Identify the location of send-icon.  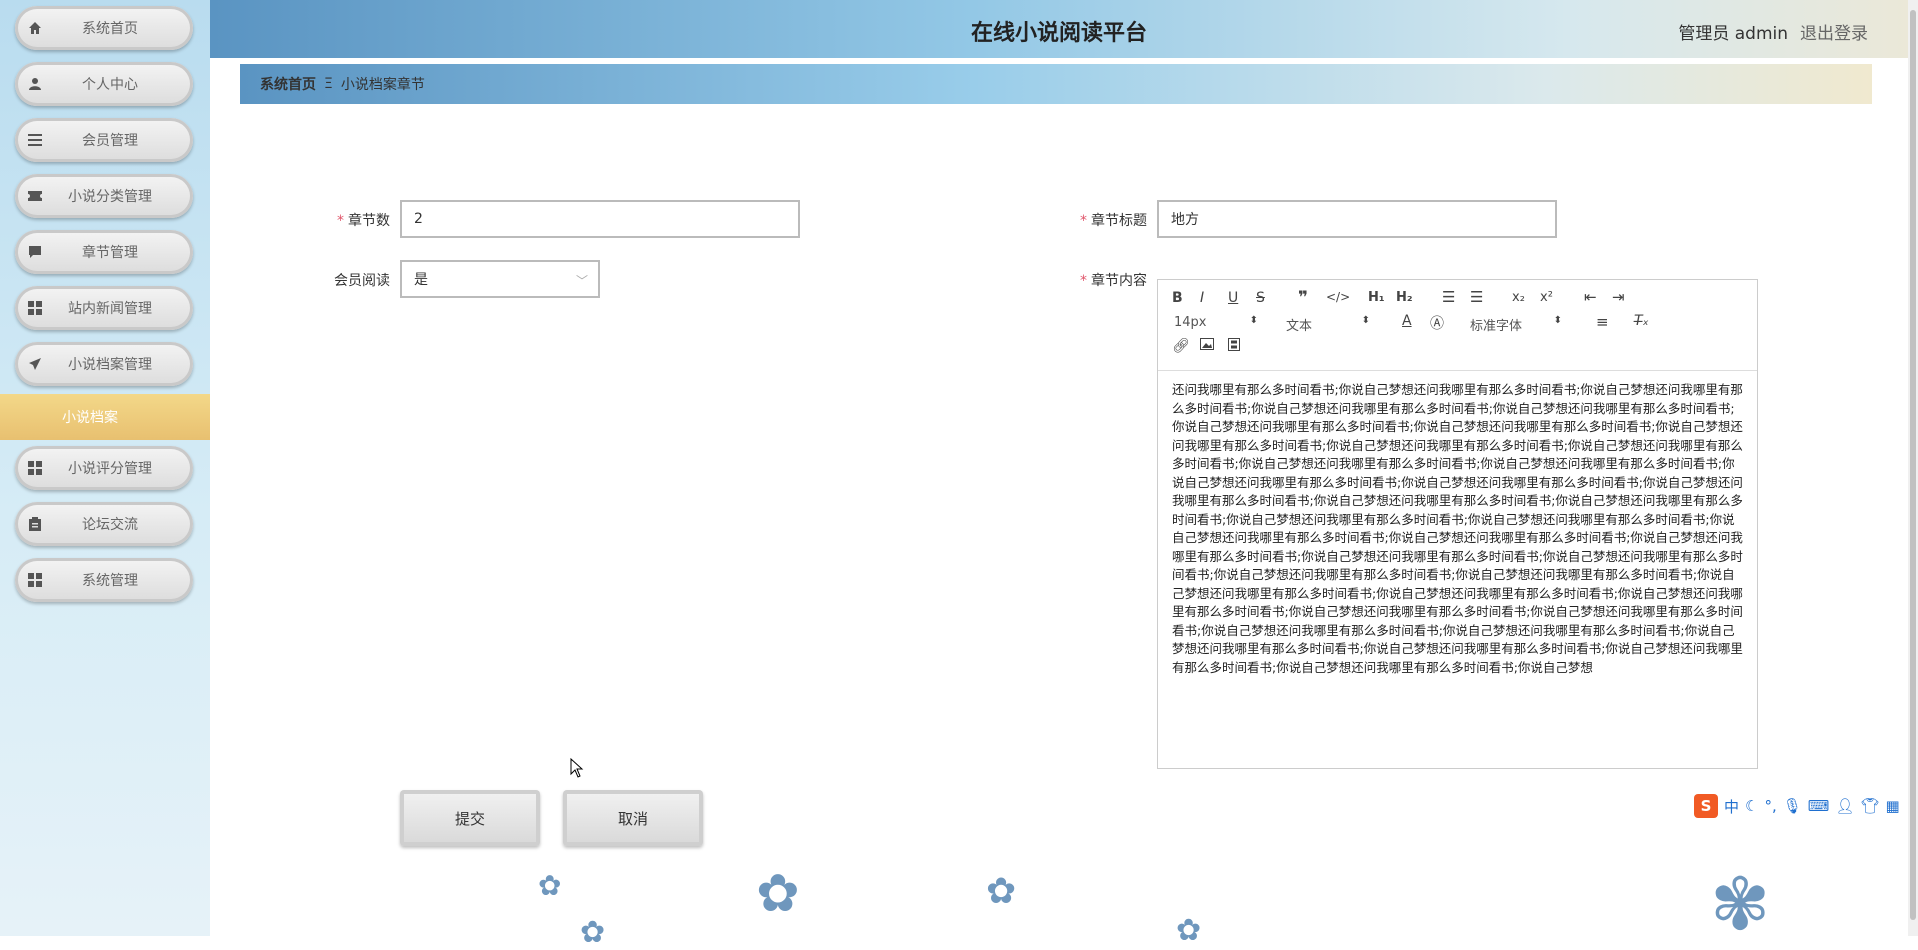
(35, 364).